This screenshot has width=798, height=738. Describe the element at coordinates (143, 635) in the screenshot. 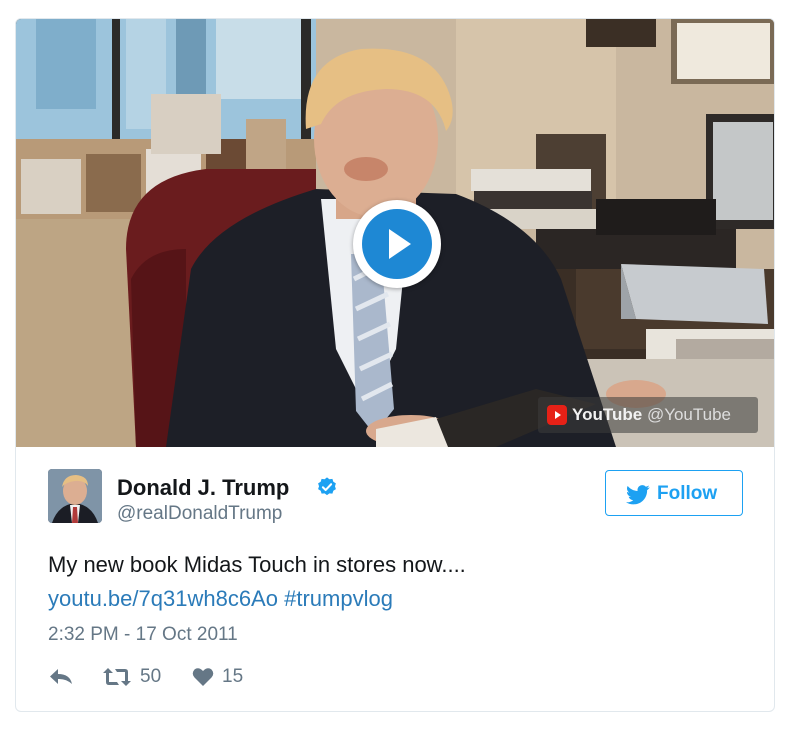

I see `tweet-timestamp: 2:32 PM - 17 Oct 2011` at that location.